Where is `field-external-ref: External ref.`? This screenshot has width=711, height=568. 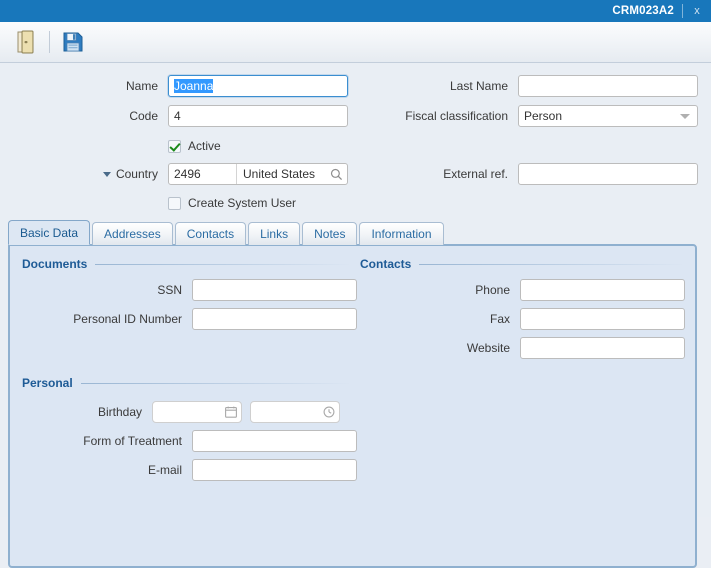 field-external-ref: External ref. is located at coordinates (546, 174).